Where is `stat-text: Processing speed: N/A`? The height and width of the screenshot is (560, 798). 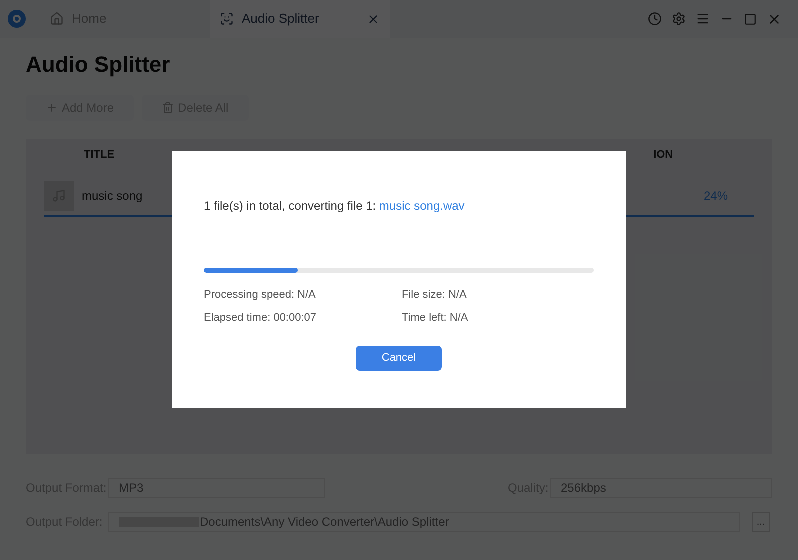 stat-text: Processing speed: N/A is located at coordinates (260, 295).